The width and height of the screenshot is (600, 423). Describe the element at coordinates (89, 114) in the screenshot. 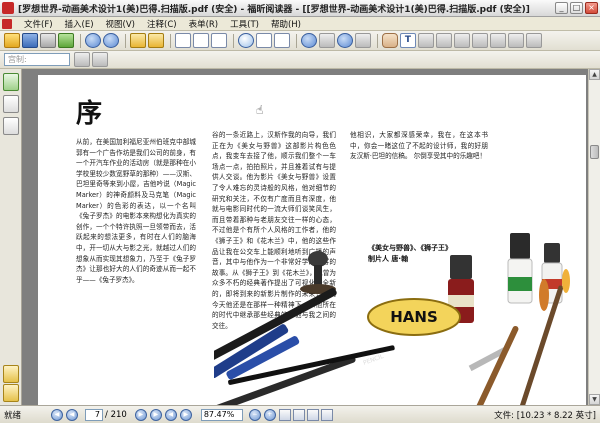

I see `page-heading: 序` at that location.